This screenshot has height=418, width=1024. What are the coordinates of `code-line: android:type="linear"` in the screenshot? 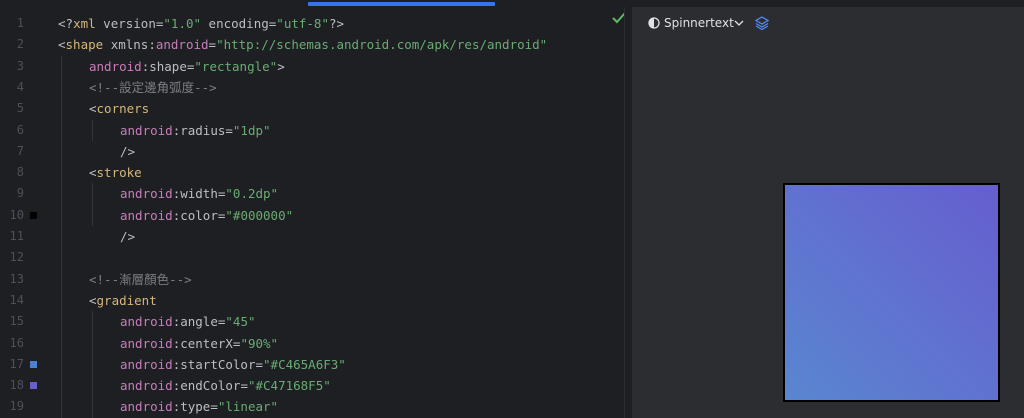 It's located at (199, 406).